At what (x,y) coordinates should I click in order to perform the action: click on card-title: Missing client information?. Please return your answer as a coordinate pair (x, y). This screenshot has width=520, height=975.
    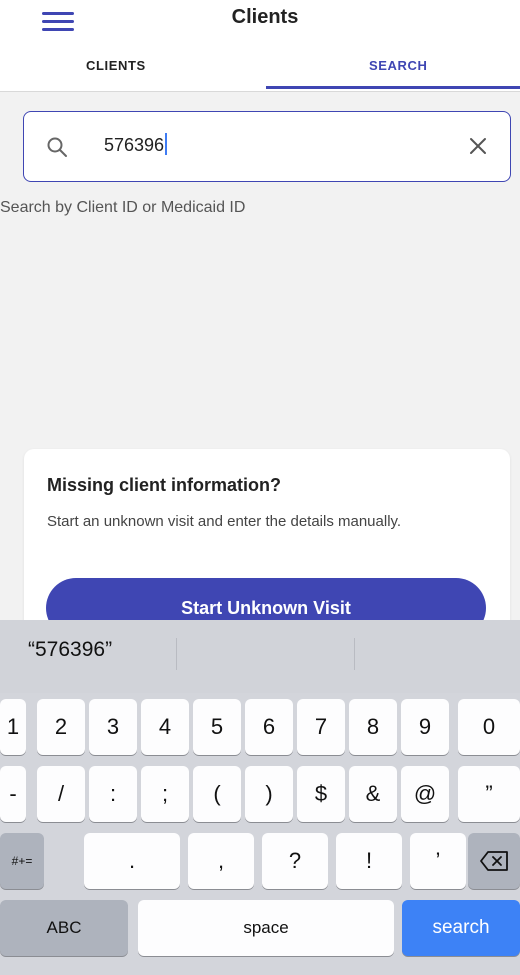
    Looking at the image, I should click on (164, 485).